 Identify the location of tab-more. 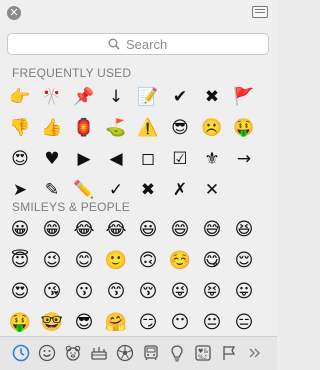
(255, 353).